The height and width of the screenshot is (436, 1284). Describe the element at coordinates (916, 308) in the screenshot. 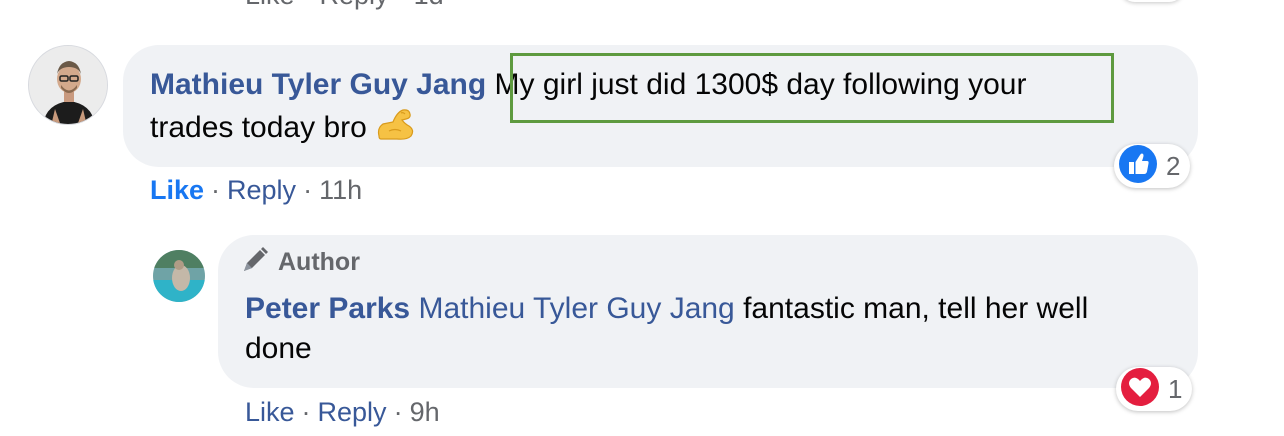

I see `reply-text-line1: fantastic man, tell her well` at that location.